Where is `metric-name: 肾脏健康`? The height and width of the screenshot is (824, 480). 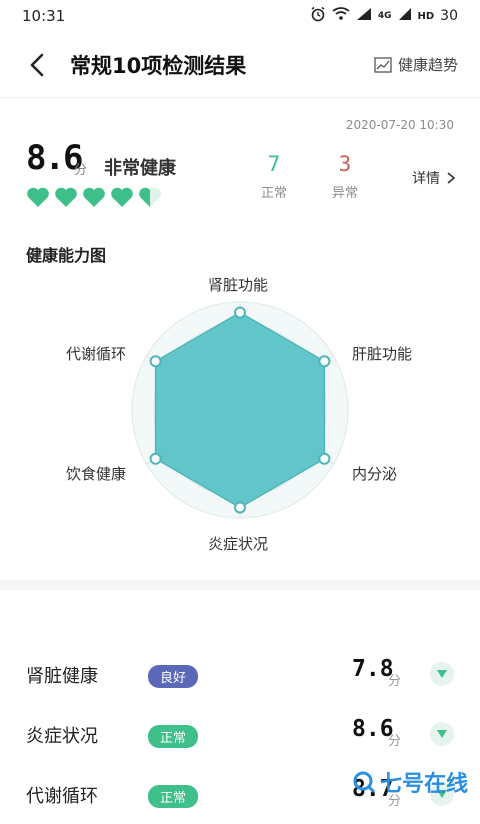
metric-name: 肾脏健康 is located at coordinates (62, 676).